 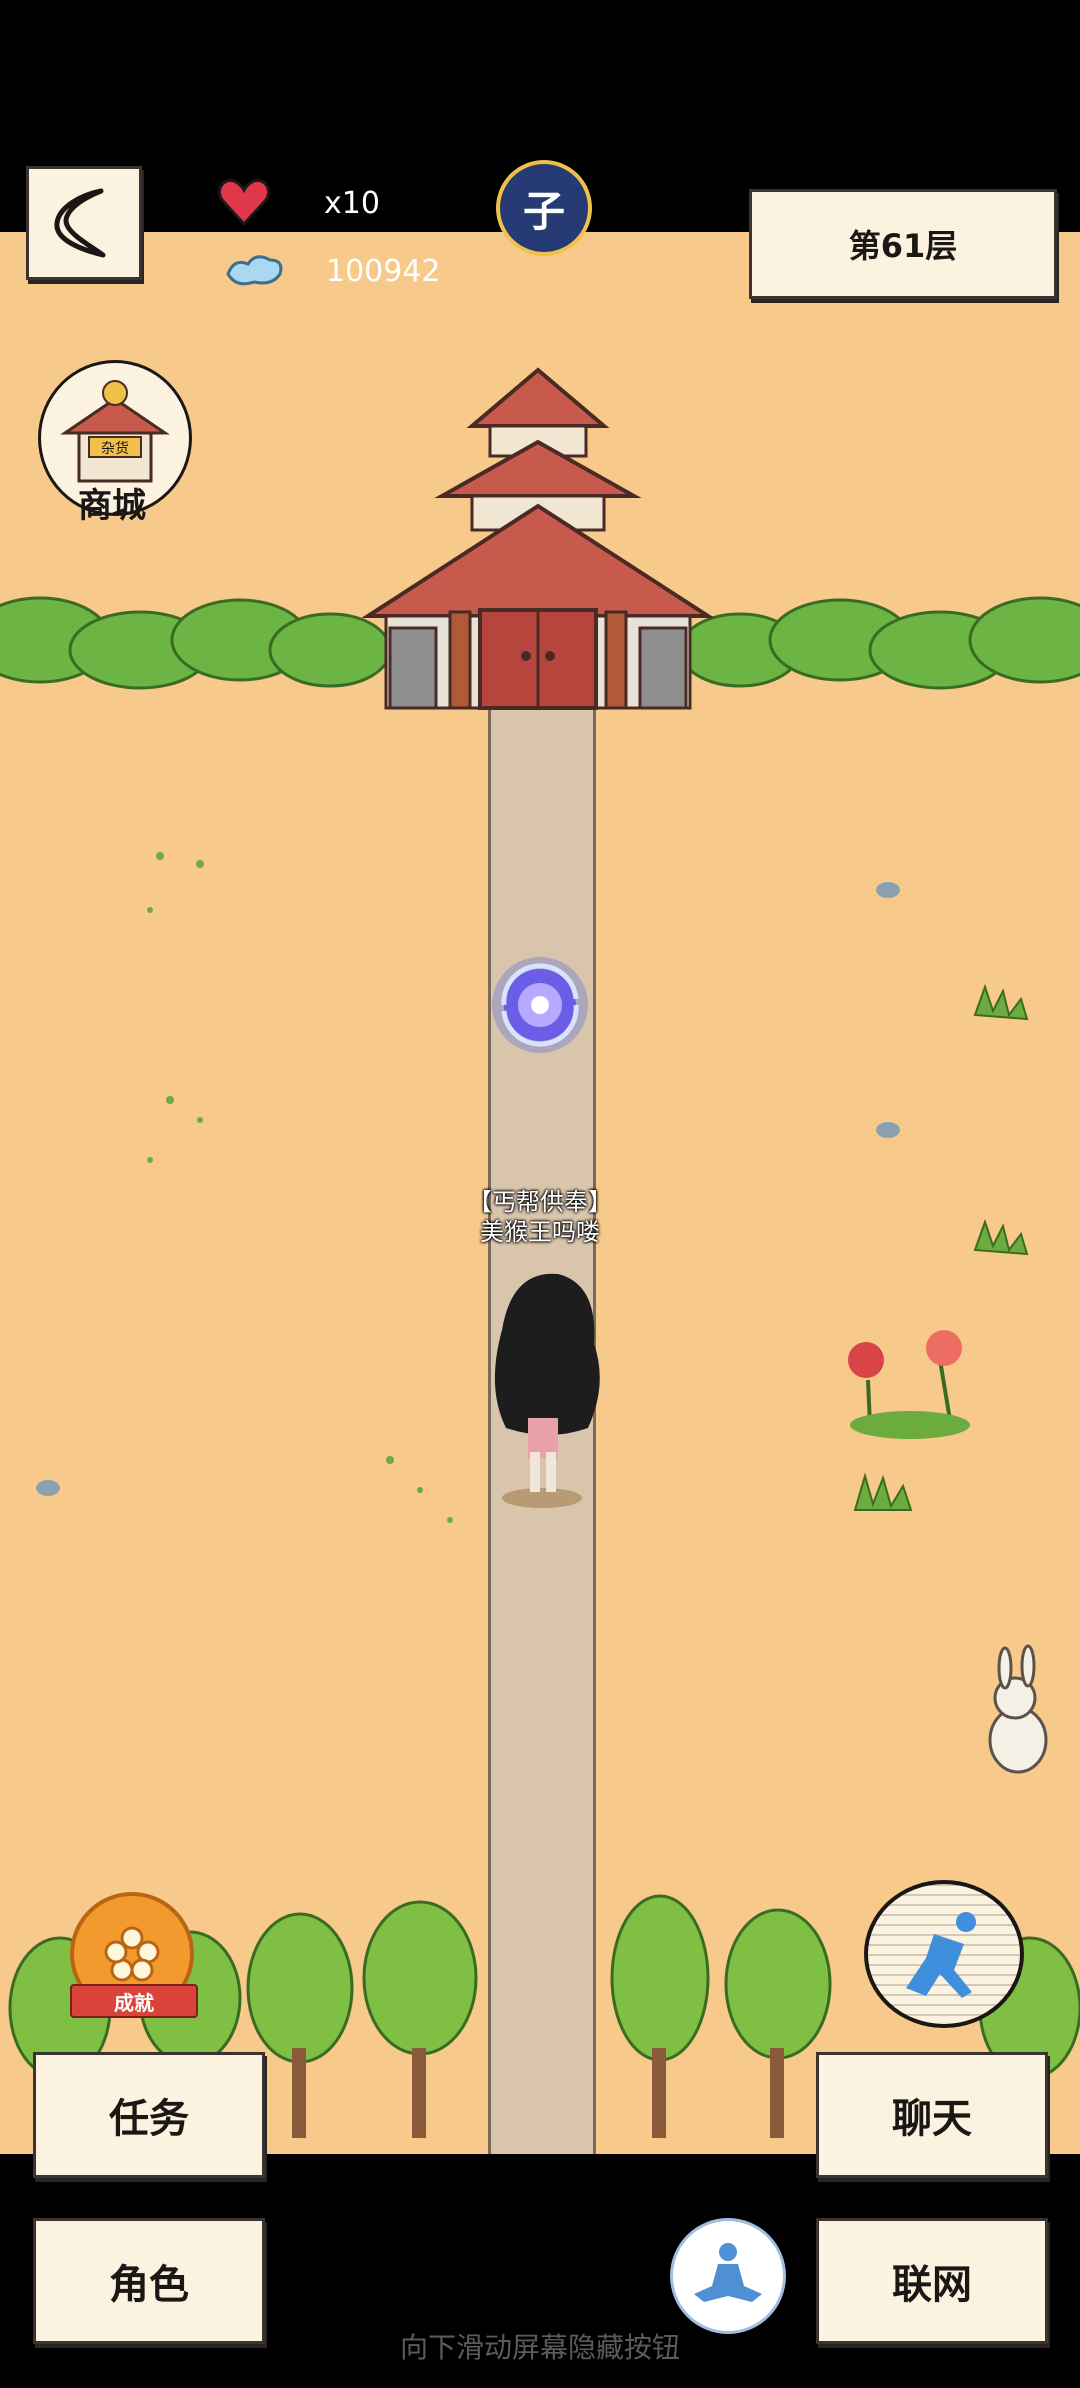 What do you see at coordinates (539, 2347) in the screenshot?
I see `hide-buttons-hint: 向下滑动屏幕隐藏按钮` at bounding box center [539, 2347].